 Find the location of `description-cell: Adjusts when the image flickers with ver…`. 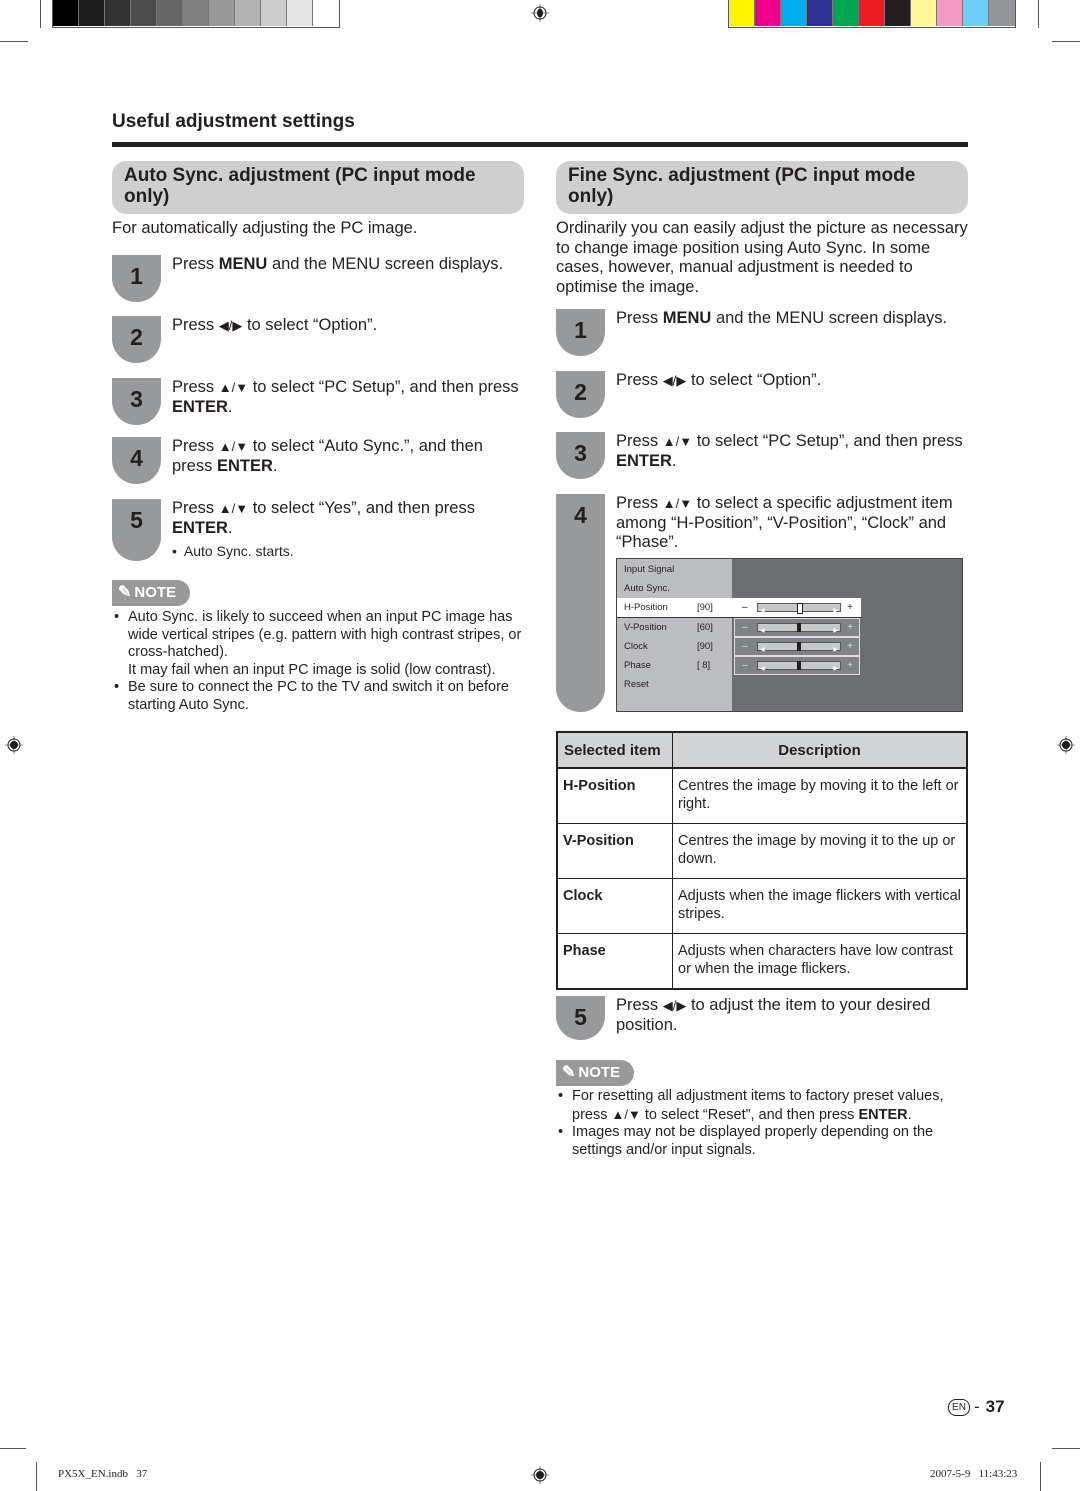

description-cell: Adjusts when the image flickers with ver… is located at coordinates (820, 906).